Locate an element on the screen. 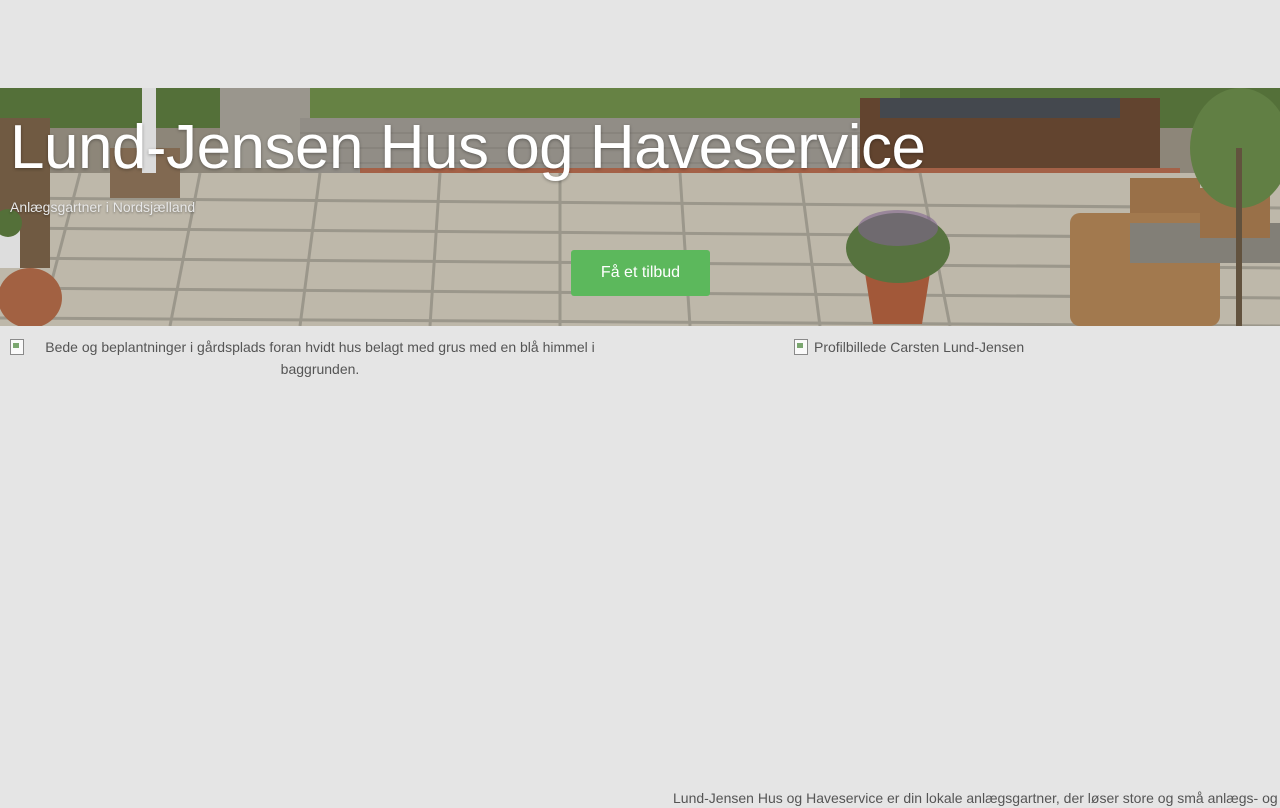 The height and width of the screenshot is (808, 1280). get-quote-button: Få et tilbud is located at coordinates (640, 273).